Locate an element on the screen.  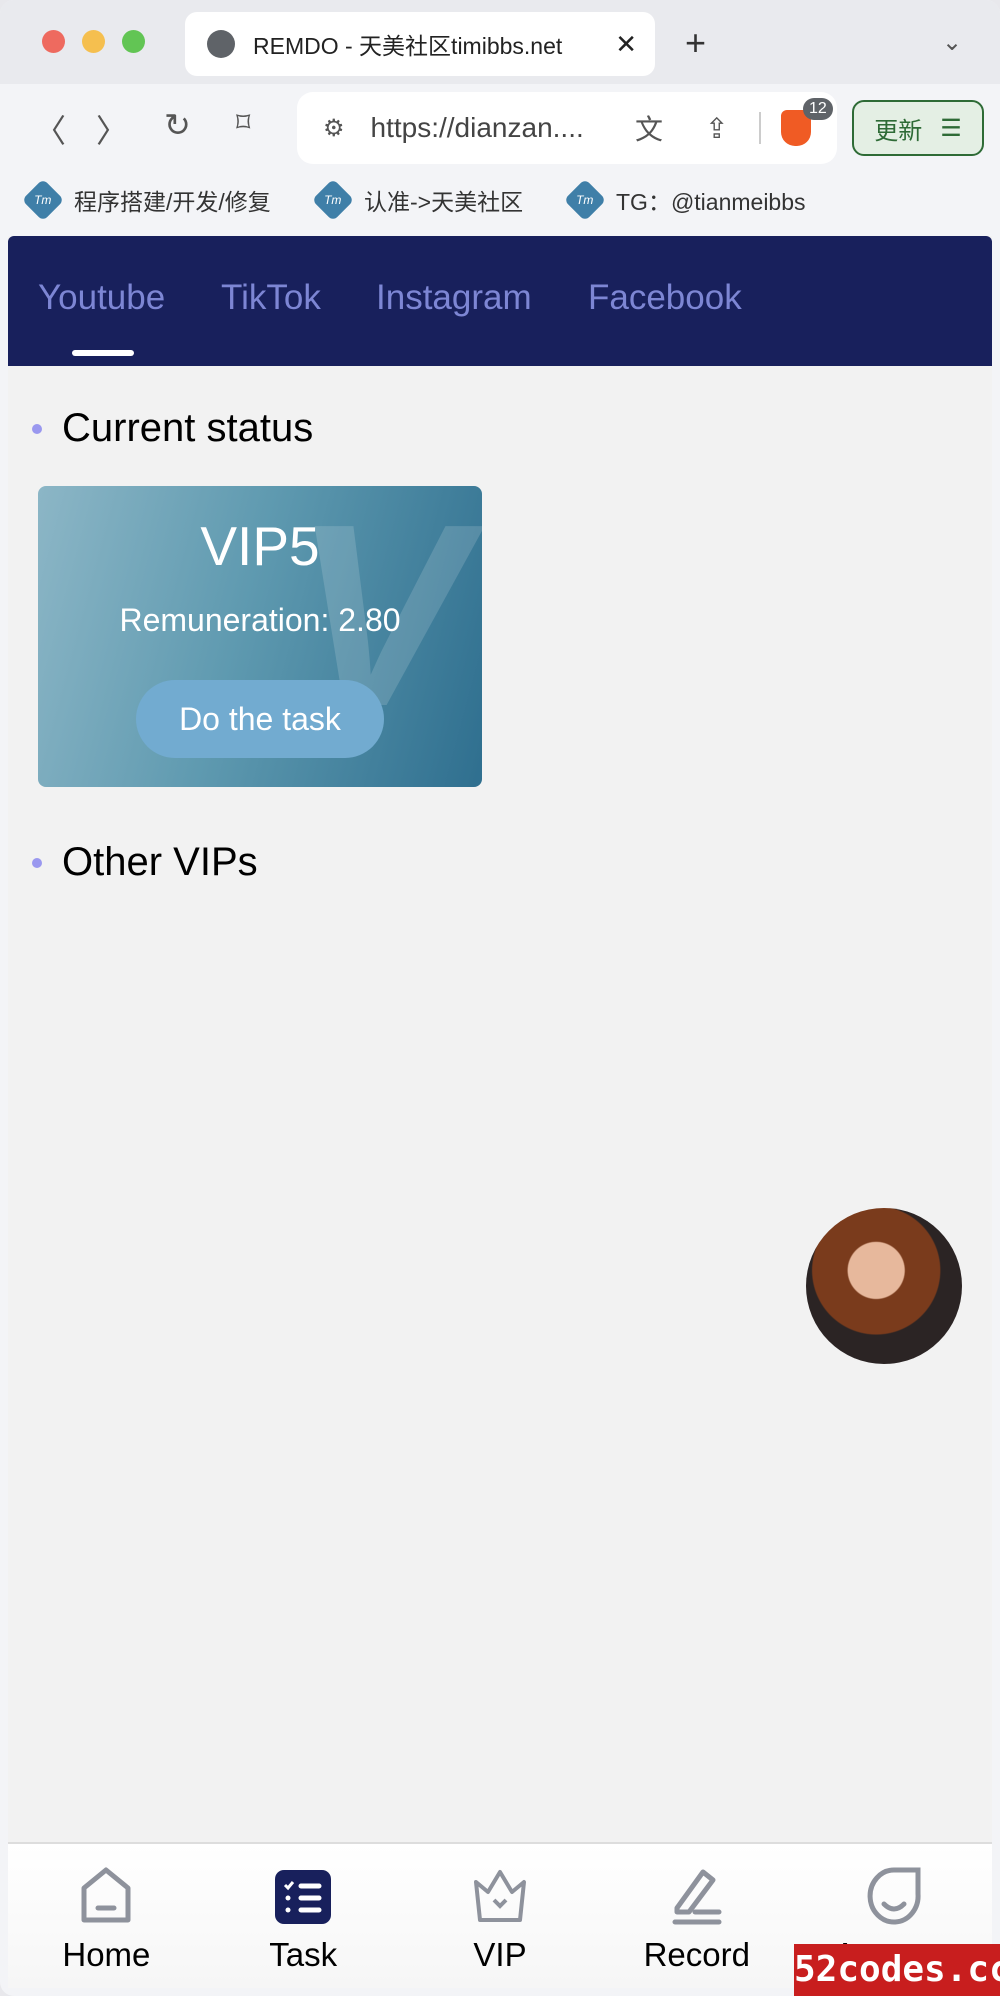
customer-service-avatar is located at coordinates (884, 1286).